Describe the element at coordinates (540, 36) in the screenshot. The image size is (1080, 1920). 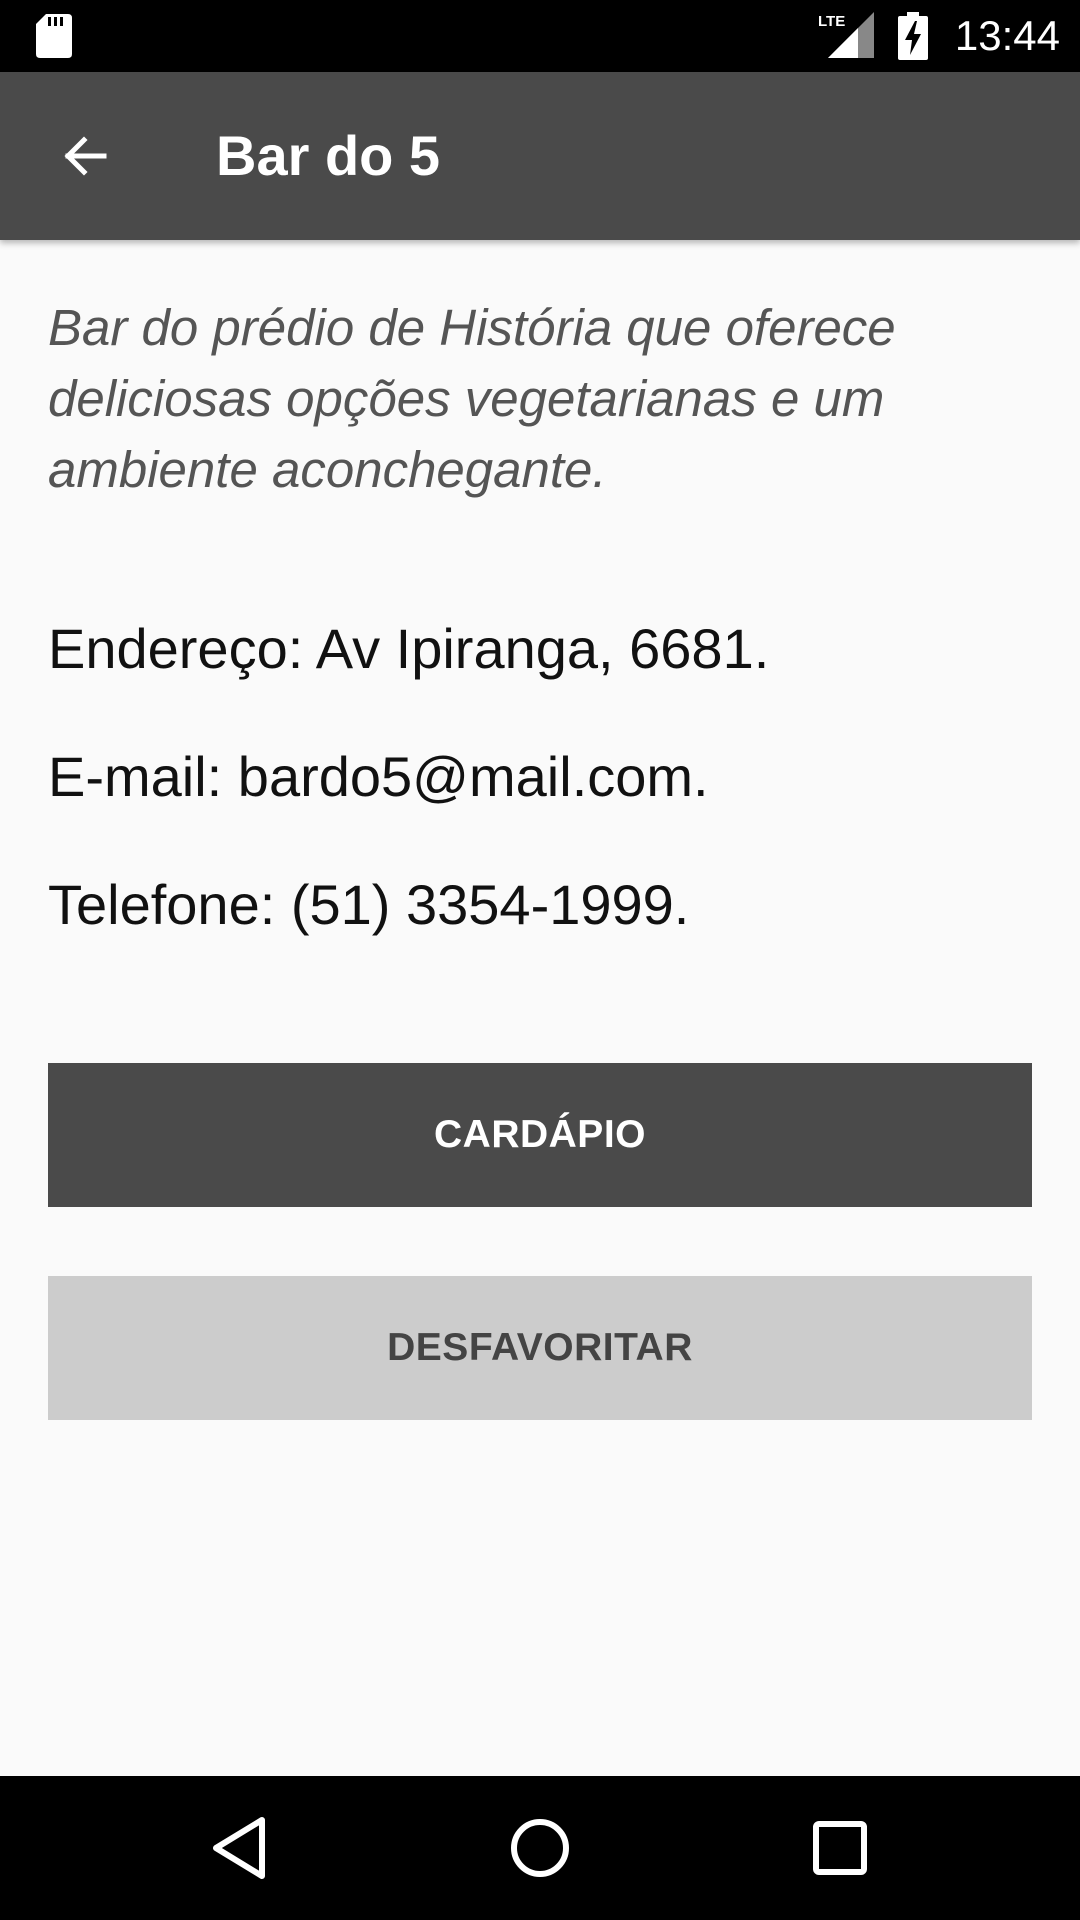
I see `status-bar: LTE 13:44` at that location.